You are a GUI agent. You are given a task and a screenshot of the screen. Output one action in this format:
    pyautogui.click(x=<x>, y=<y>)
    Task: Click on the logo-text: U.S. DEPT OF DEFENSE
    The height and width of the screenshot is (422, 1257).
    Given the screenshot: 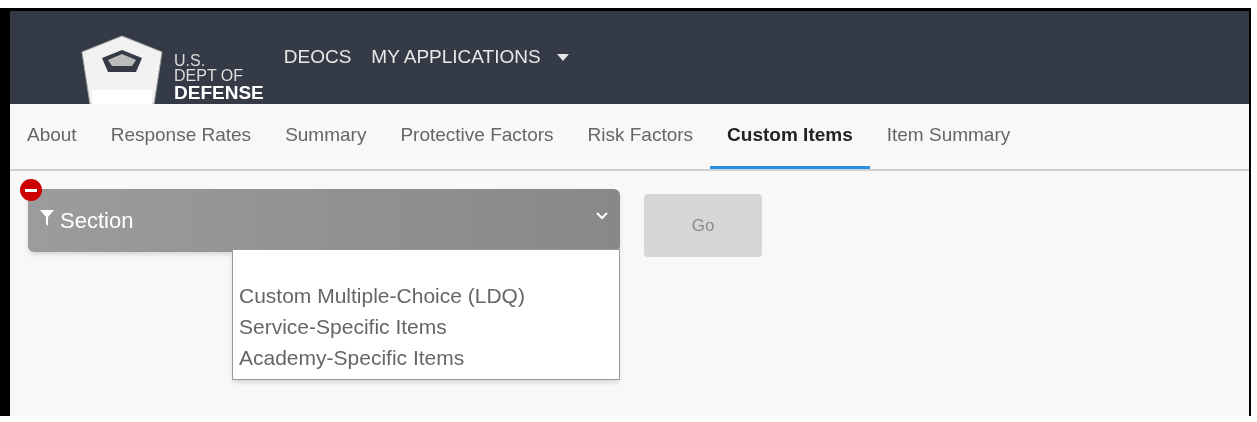 What is the action you would take?
    pyautogui.click(x=219, y=77)
    